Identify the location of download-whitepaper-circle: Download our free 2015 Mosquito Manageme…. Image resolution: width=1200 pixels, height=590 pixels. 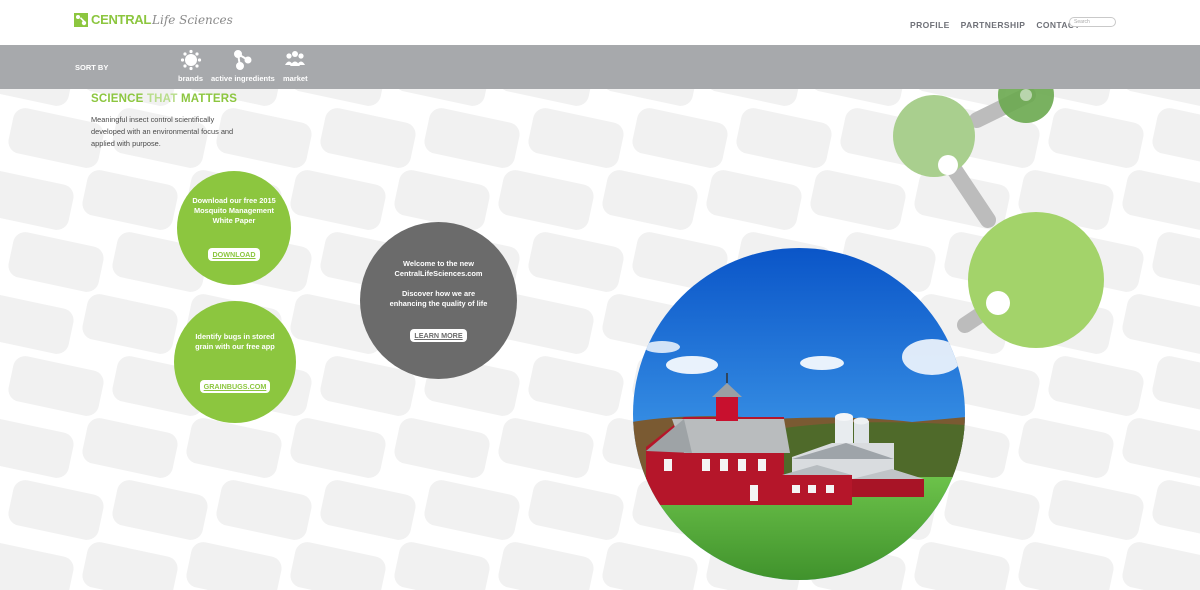
(234, 228).